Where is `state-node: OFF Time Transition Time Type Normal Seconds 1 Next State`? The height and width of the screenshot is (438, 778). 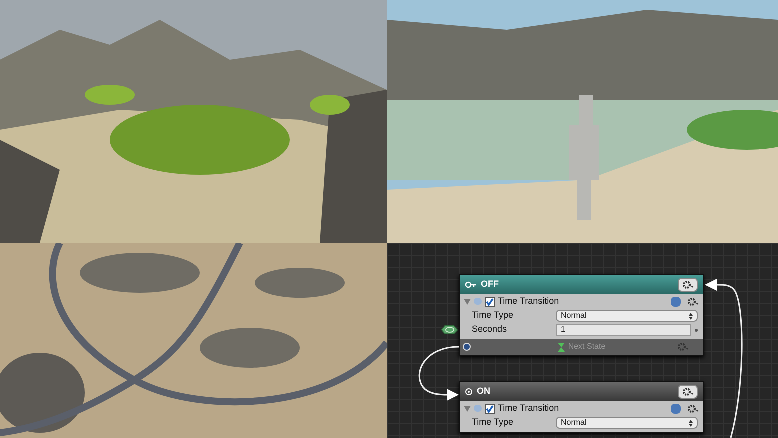
state-node: OFF Time Transition Time Type Normal Seconds 1 Next State is located at coordinates (581, 315).